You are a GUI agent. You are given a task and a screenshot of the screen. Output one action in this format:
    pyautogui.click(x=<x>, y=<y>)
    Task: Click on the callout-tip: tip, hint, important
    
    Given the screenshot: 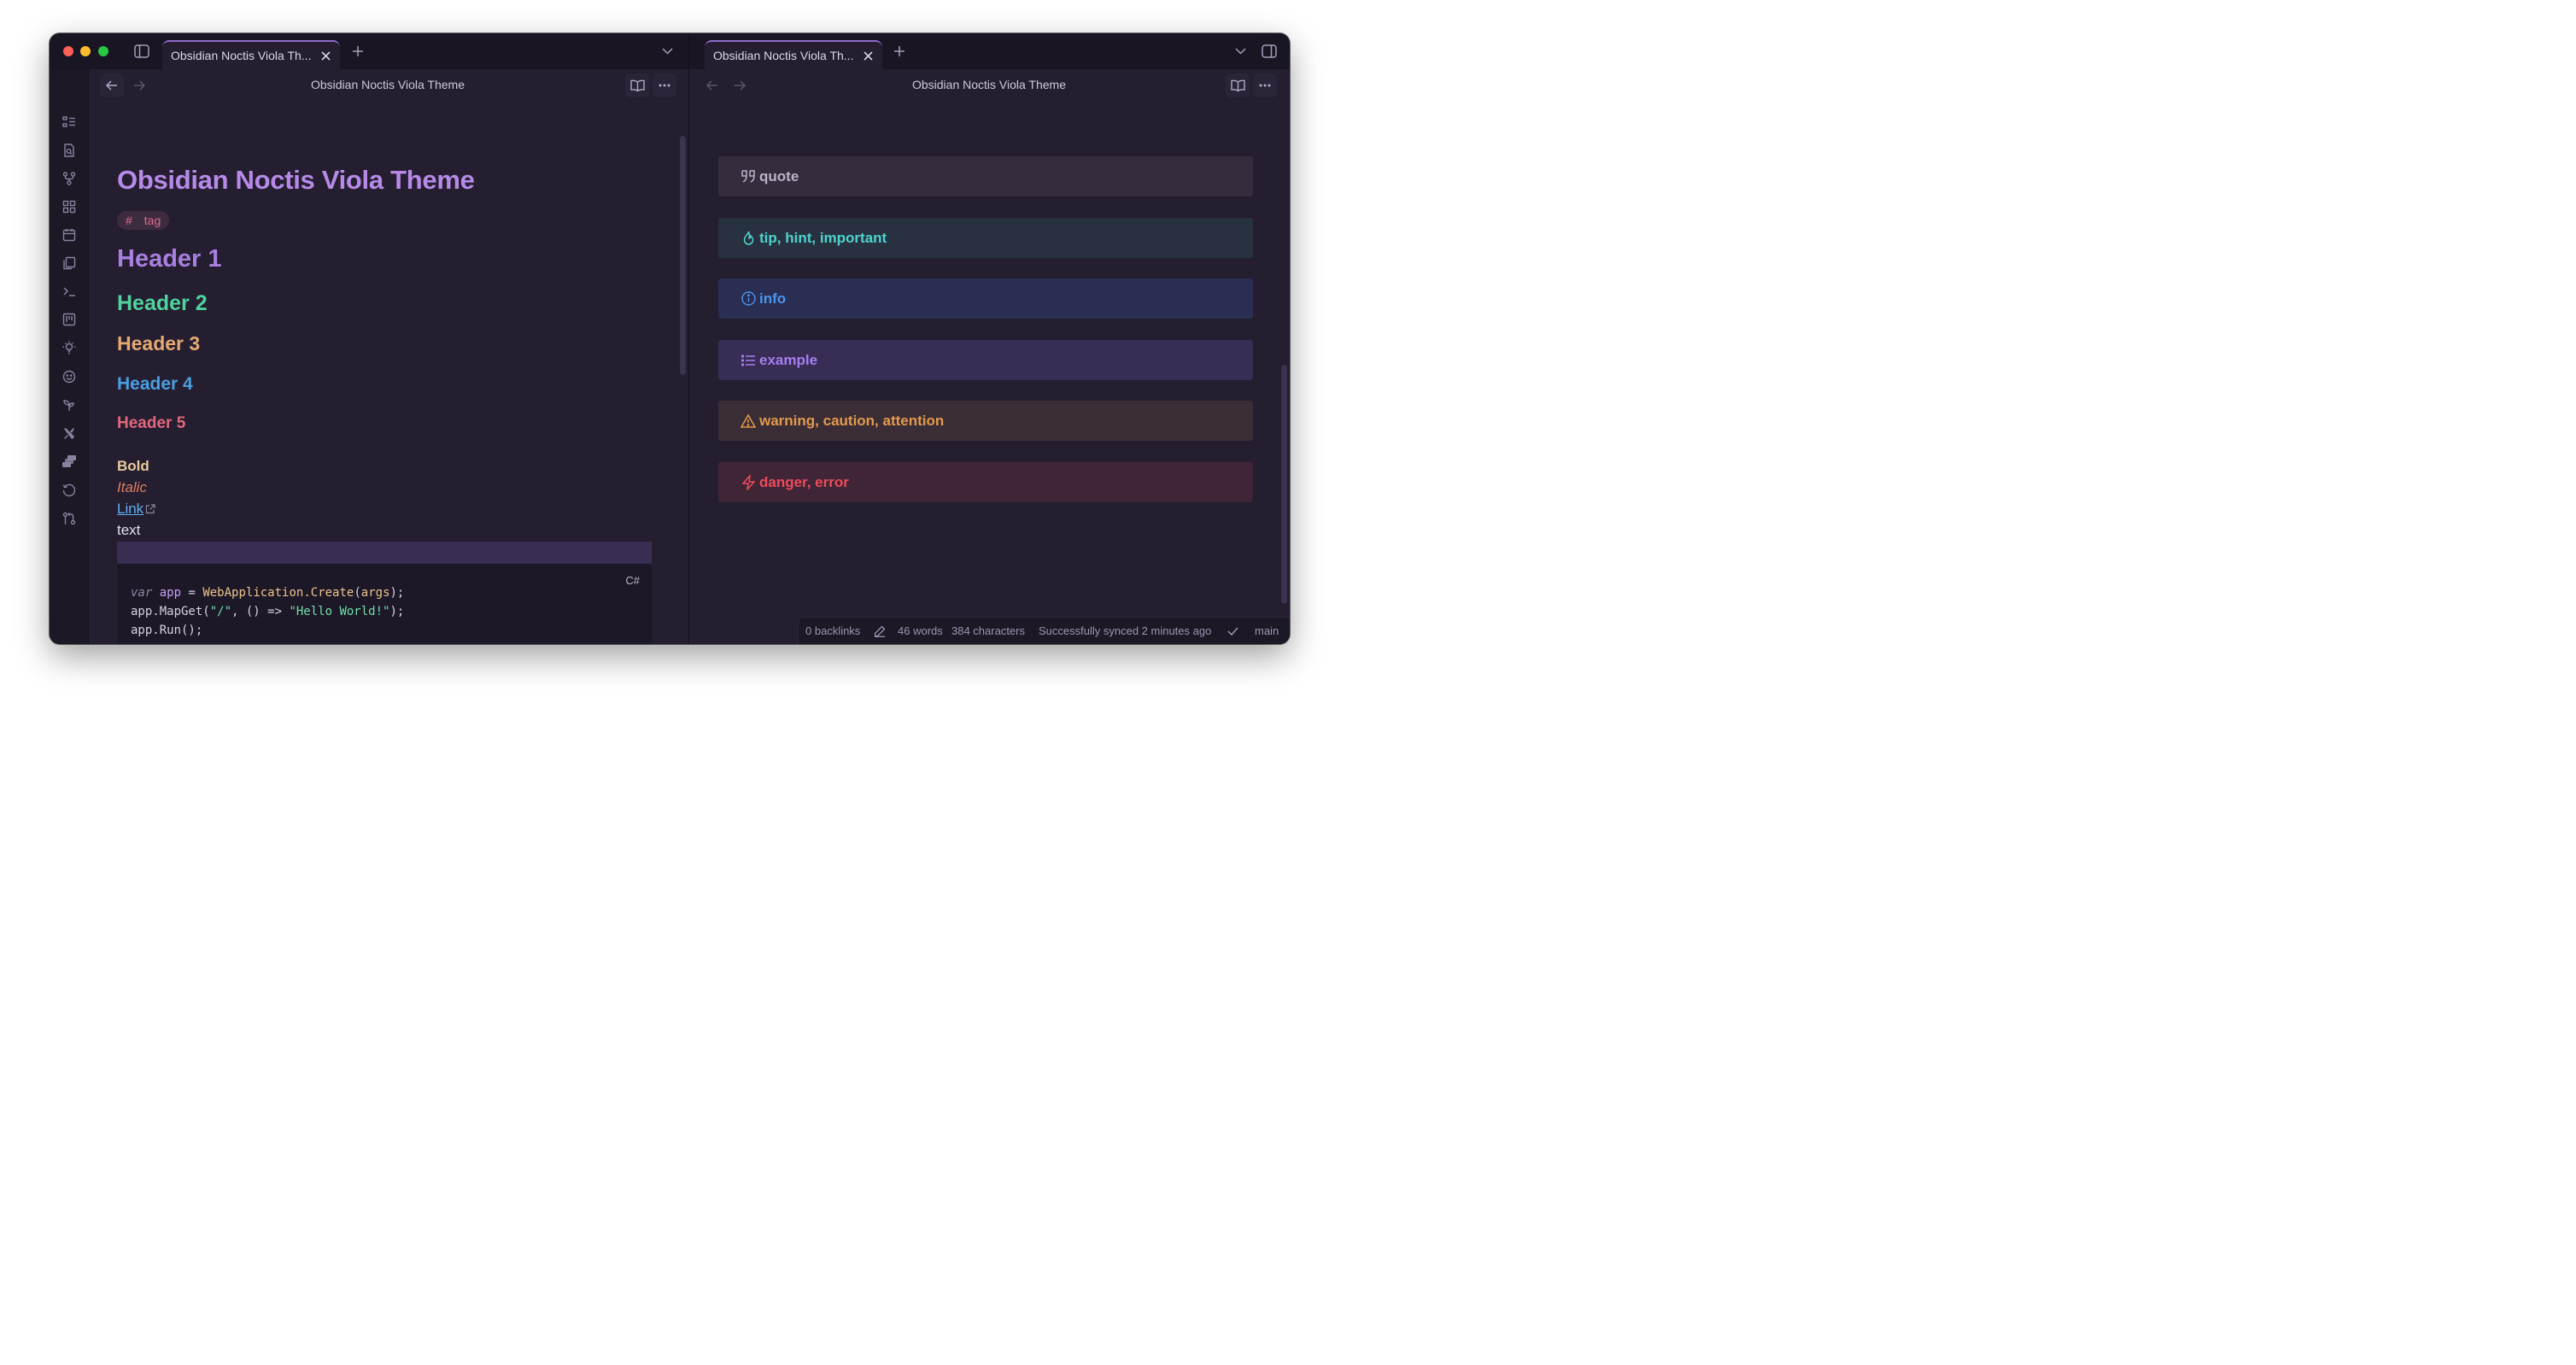 What is the action you would take?
    pyautogui.click(x=985, y=238)
    